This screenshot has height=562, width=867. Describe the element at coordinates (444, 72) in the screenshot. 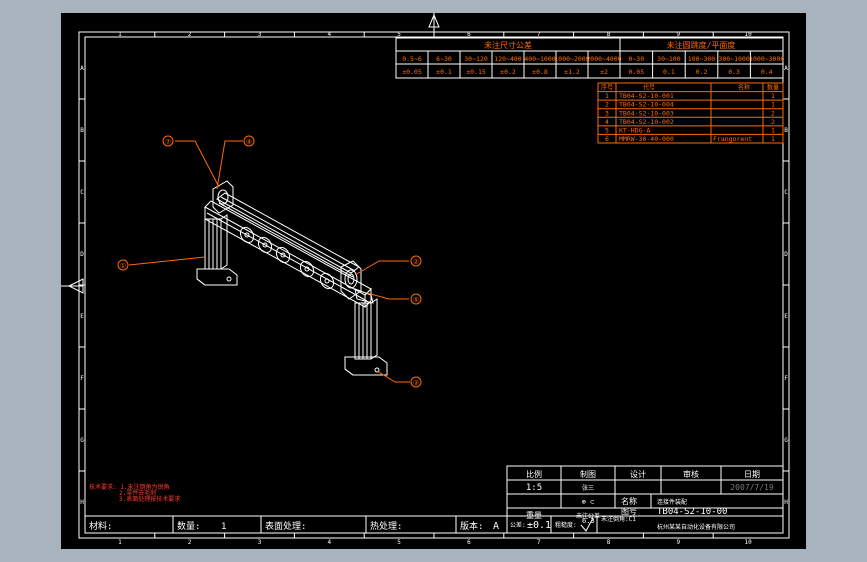

I see `linear-value-1: ±0.1` at that location.